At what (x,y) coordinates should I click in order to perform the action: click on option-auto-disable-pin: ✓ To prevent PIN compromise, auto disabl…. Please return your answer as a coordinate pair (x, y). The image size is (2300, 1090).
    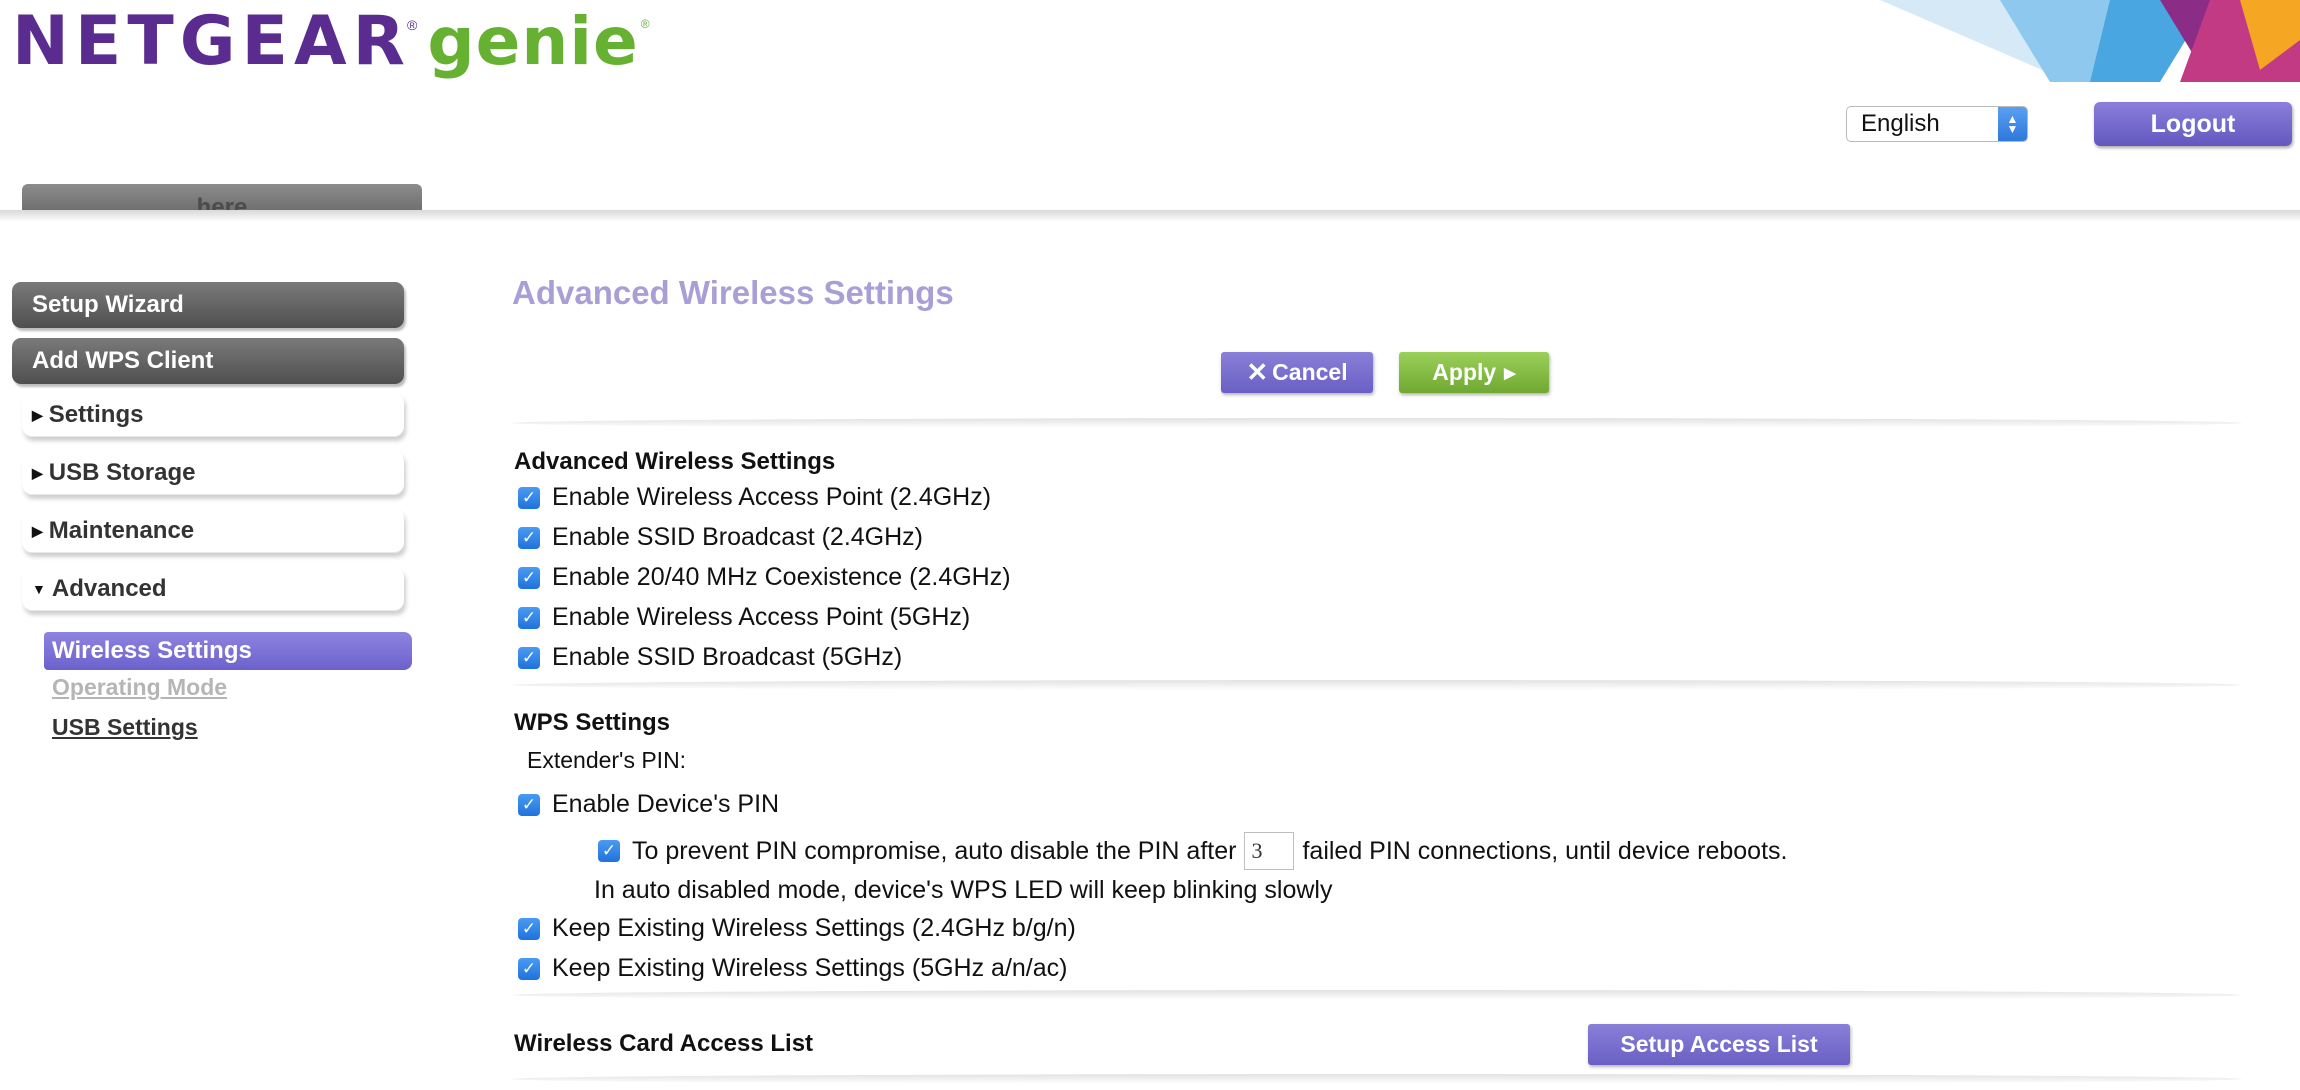
    Looking at the image, I should click on (1192, 851).